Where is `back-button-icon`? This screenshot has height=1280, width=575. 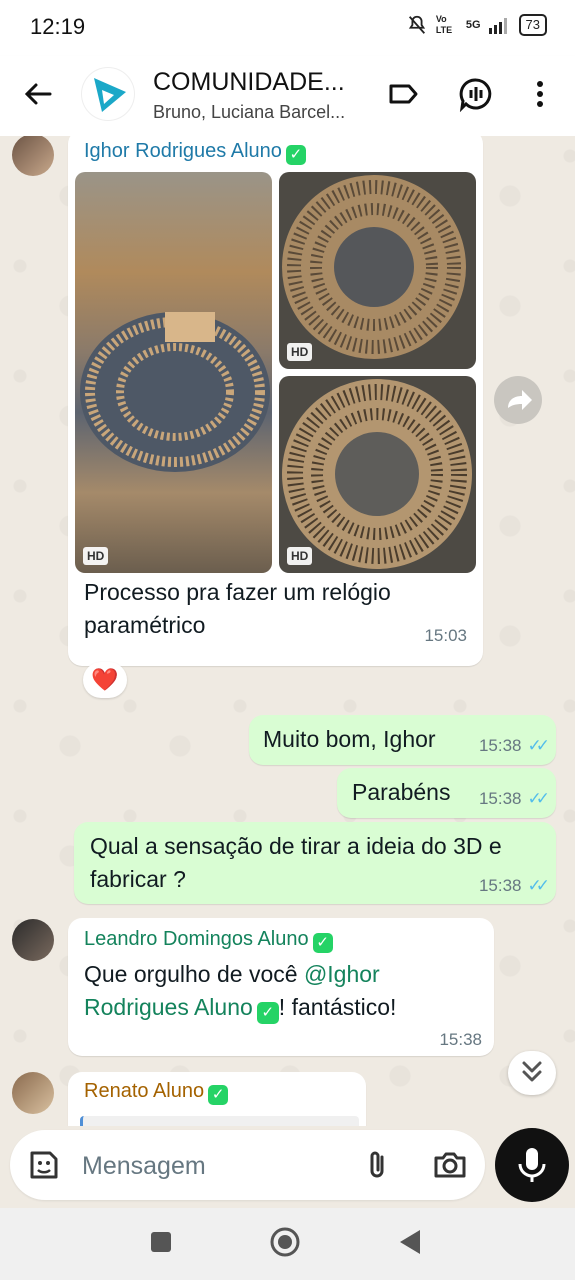
back-button-icon is located at coordinates (410, 1242).